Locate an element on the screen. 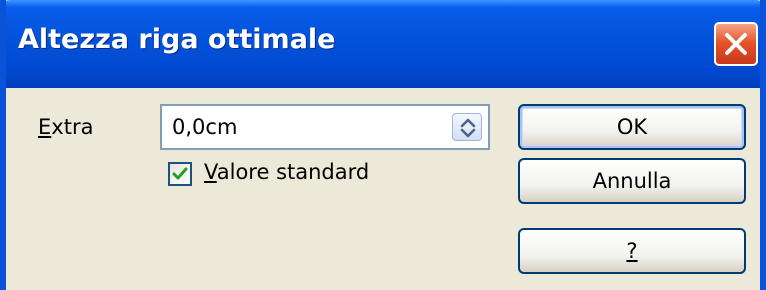 The image size is (766, 290). spin-button is located at coordinates (467, 127).